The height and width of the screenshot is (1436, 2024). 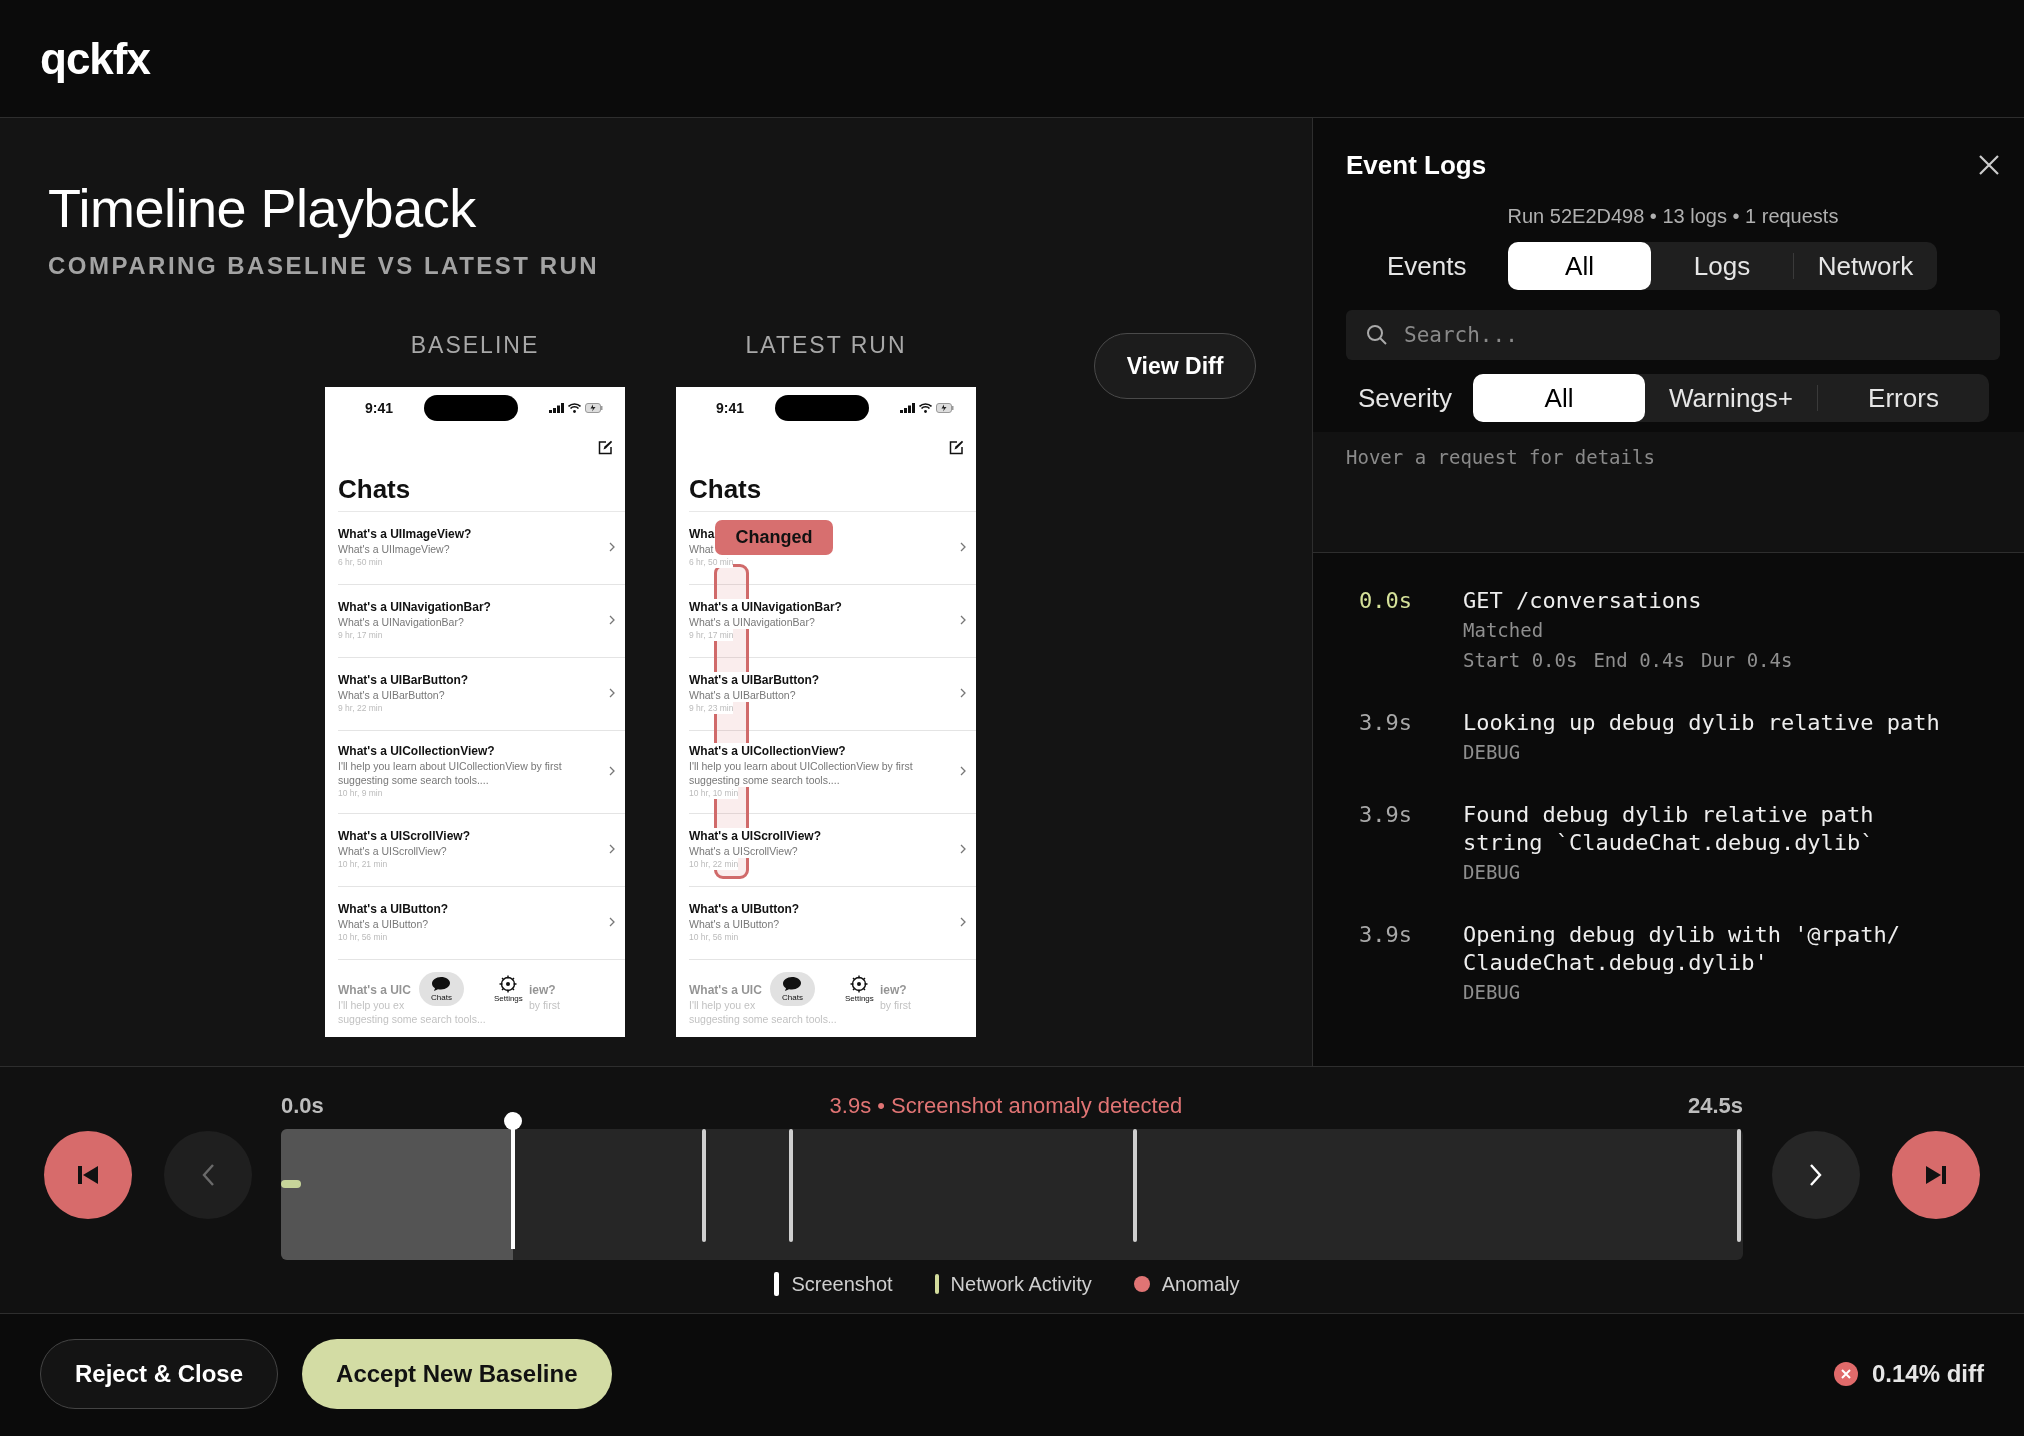 What do you see at coordinates (1845, 1374) in the screenshot?
I see `error-icon` at bounding box center [1845, 1374].